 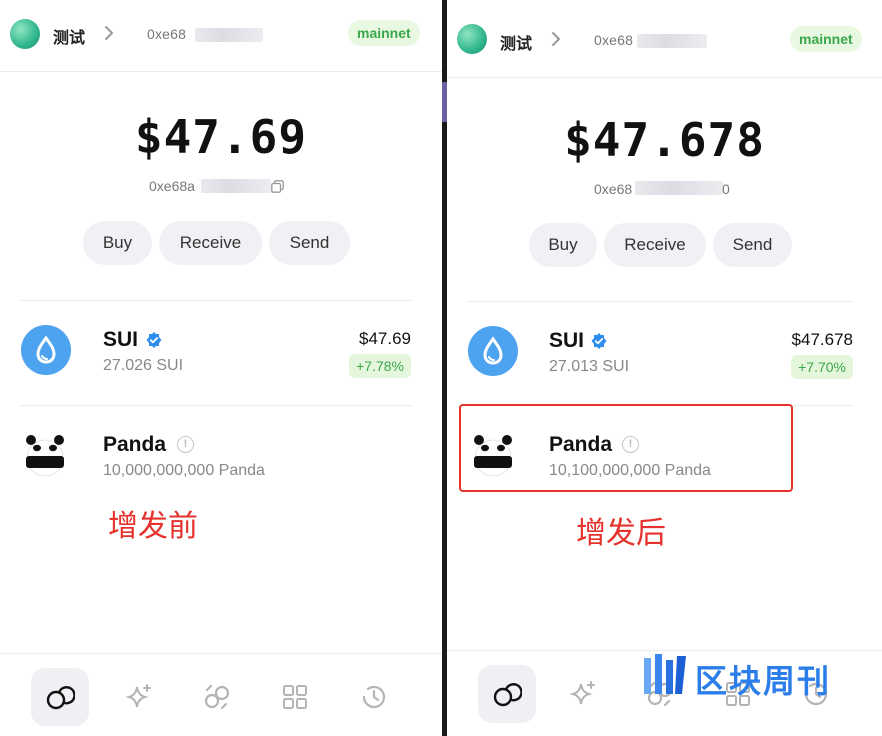 I want to click on apps-icon, so click(x=295, y=697).